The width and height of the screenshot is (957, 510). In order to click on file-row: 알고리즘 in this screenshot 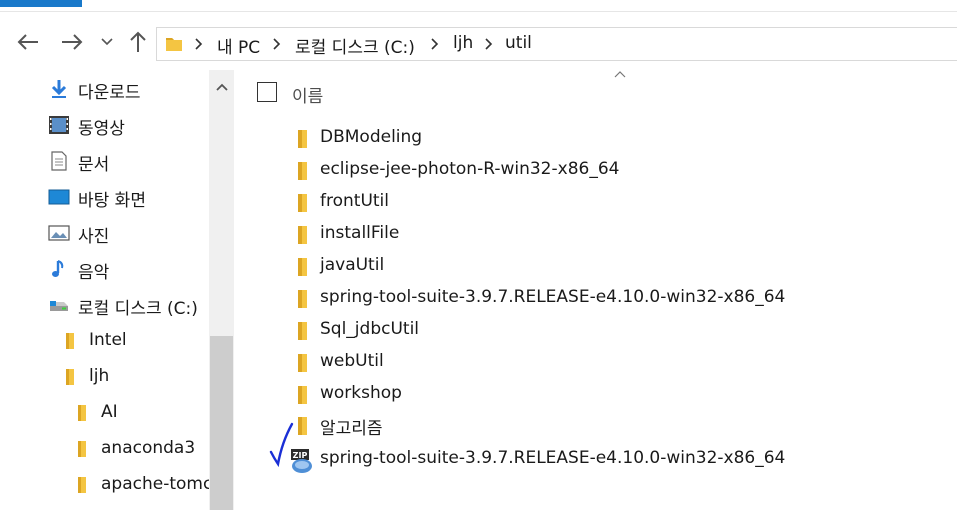, I will do `click(606, 427)`.